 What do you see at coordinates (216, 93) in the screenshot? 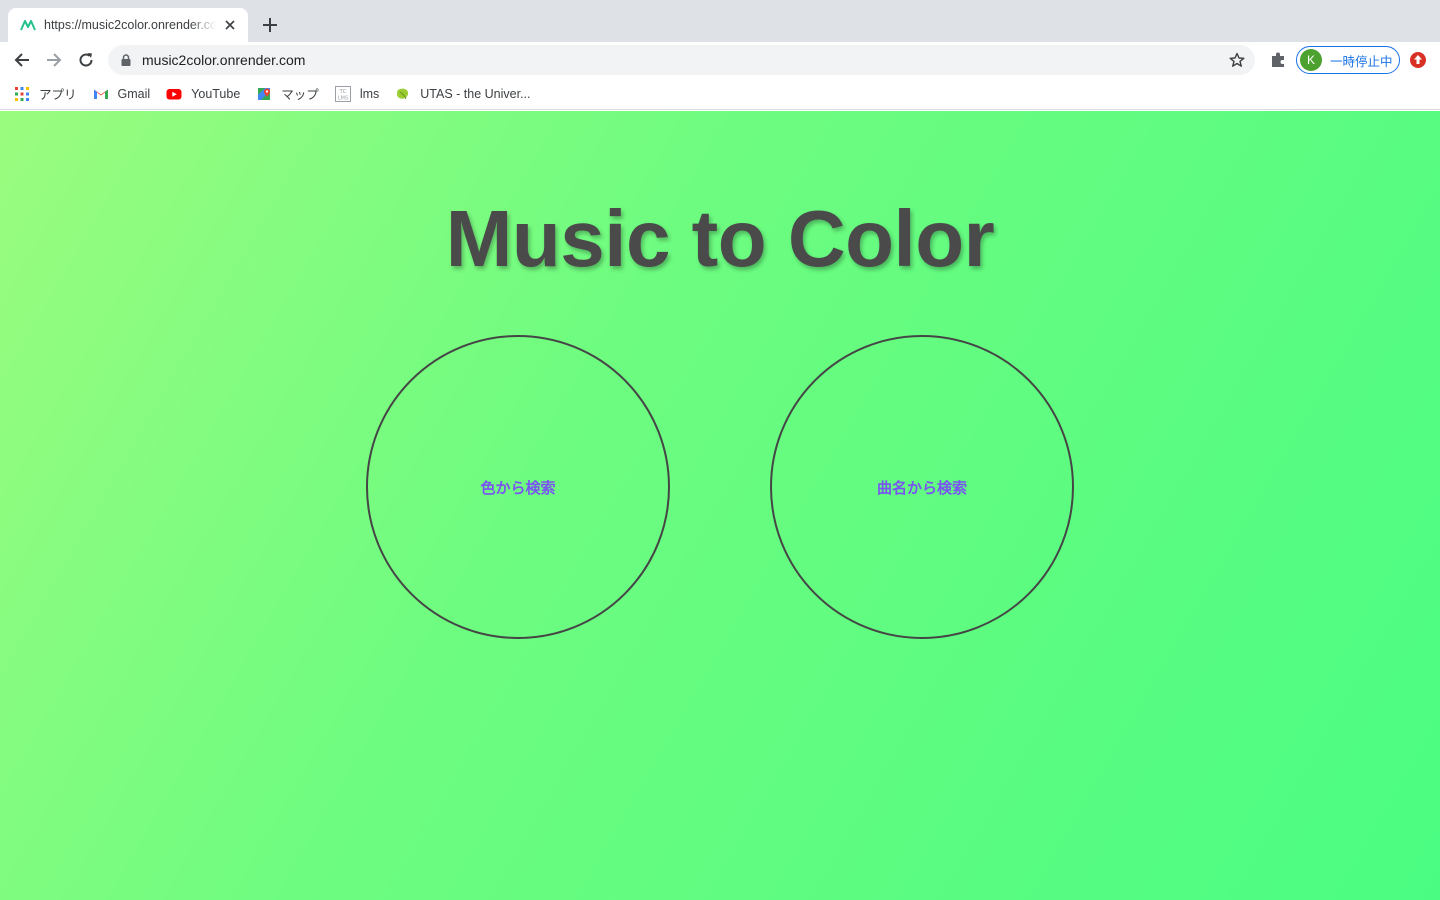
I see `bookmark-label: YouTube` at bounding box center [216, 93].